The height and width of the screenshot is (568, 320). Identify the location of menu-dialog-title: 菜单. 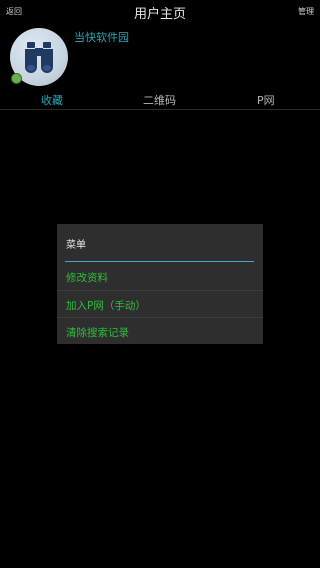
(76, 245).